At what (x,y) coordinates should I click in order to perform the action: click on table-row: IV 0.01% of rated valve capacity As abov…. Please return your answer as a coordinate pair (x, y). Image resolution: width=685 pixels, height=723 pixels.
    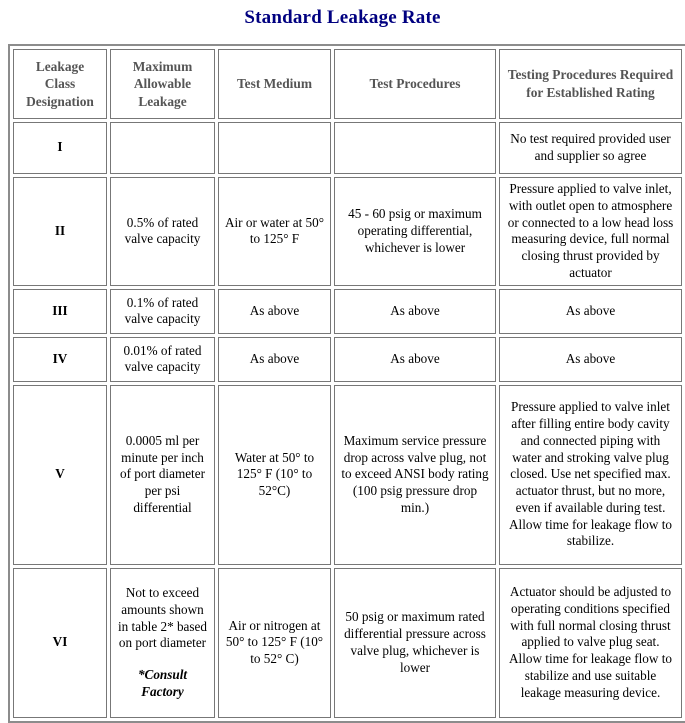
    Looking at the image, I should click on (347, 359).